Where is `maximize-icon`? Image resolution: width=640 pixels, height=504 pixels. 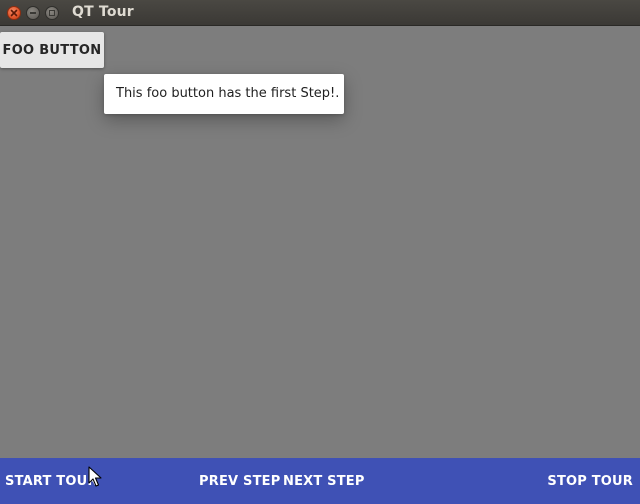
maximize-icon is located at coordinates (52, 13).